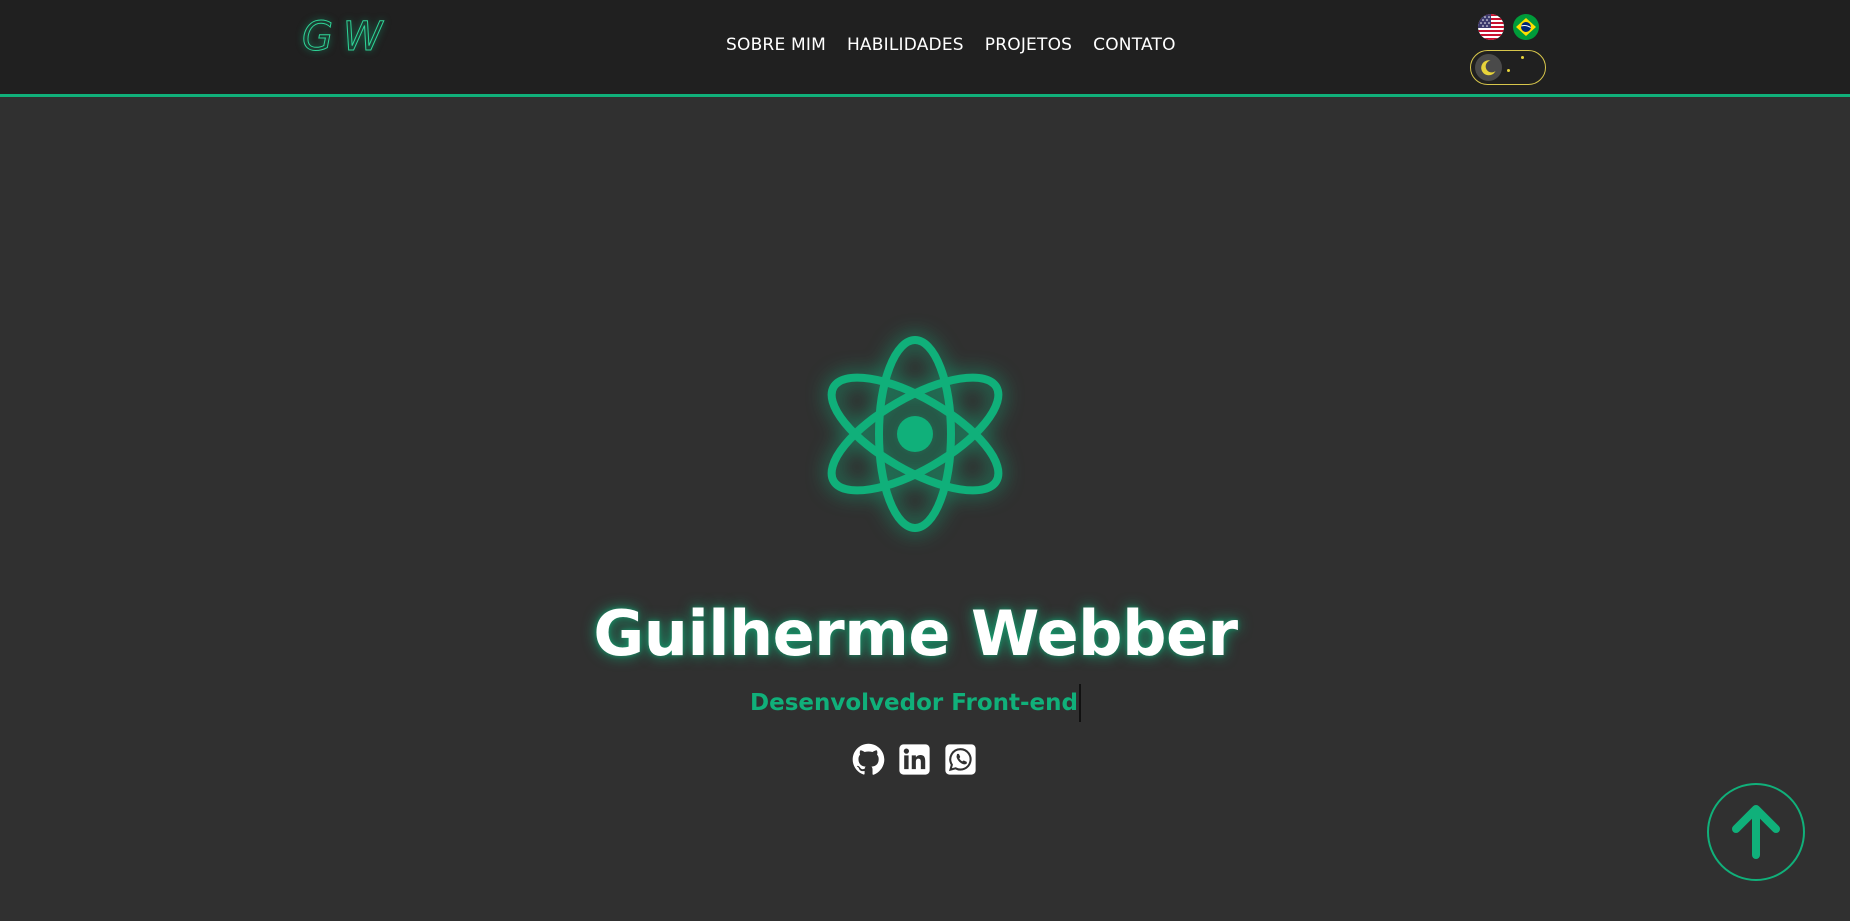  I want to click on nav-link-projetos: PROJETOS, so click(1028, 45).